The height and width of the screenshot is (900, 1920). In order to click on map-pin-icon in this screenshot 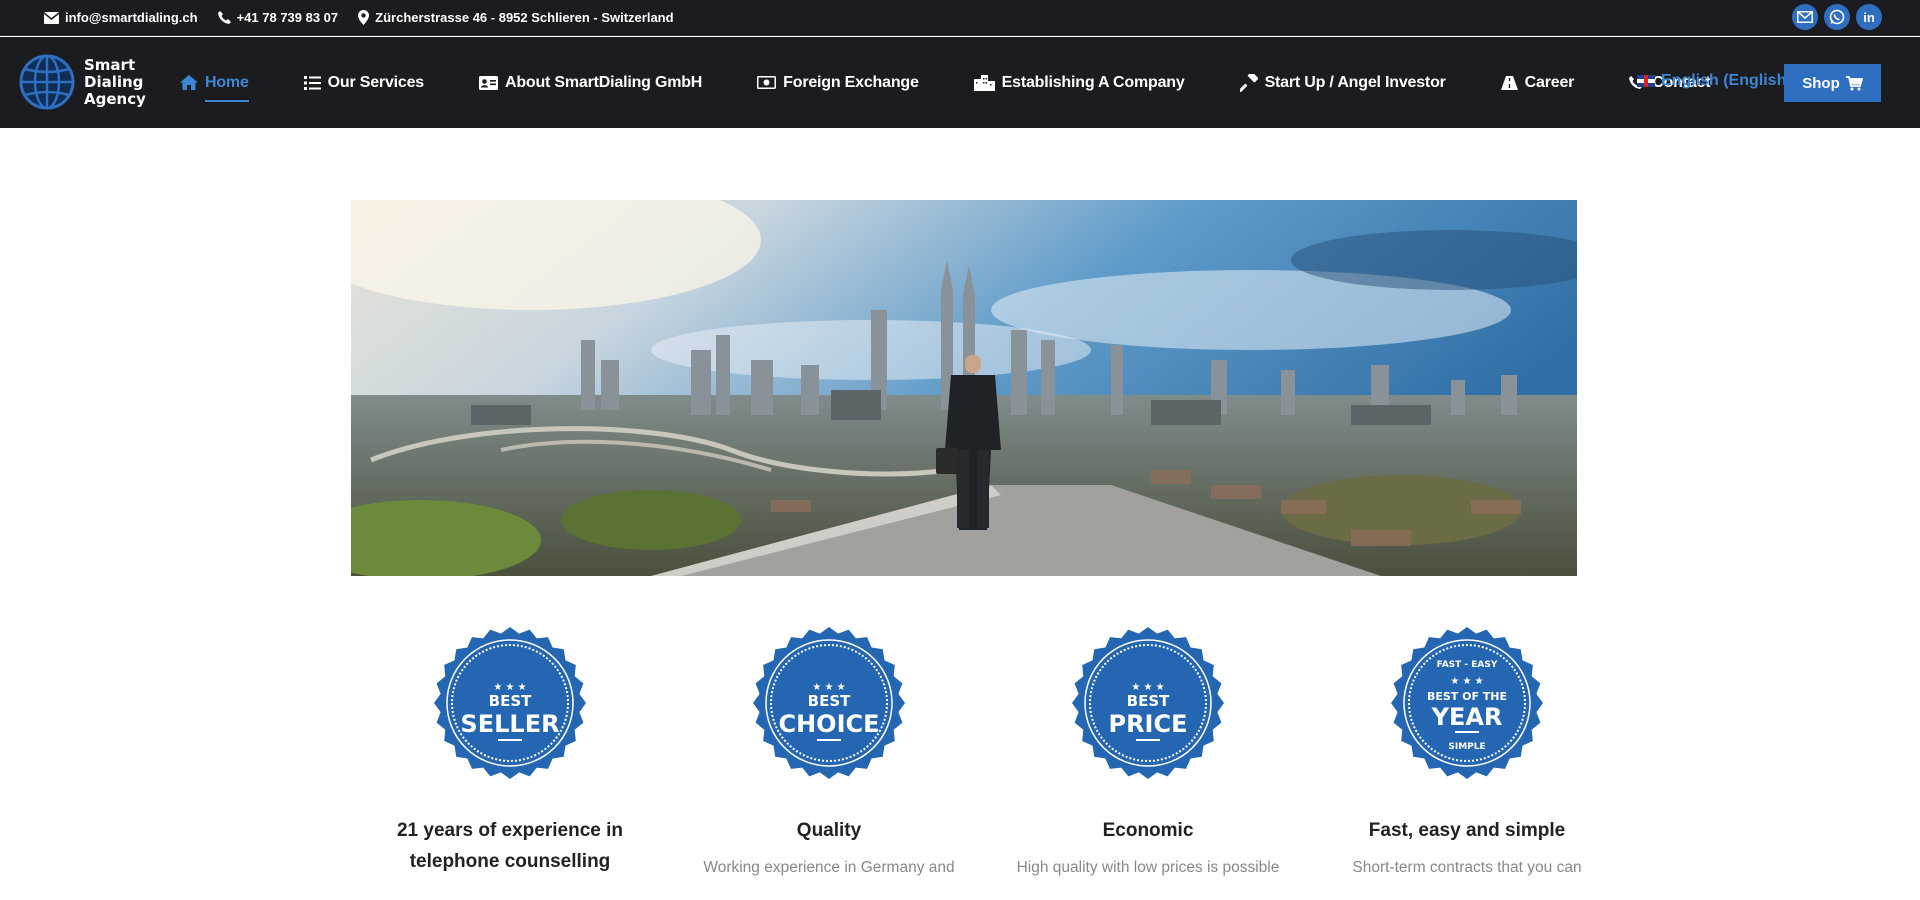, I will do `click(364, 17)`.